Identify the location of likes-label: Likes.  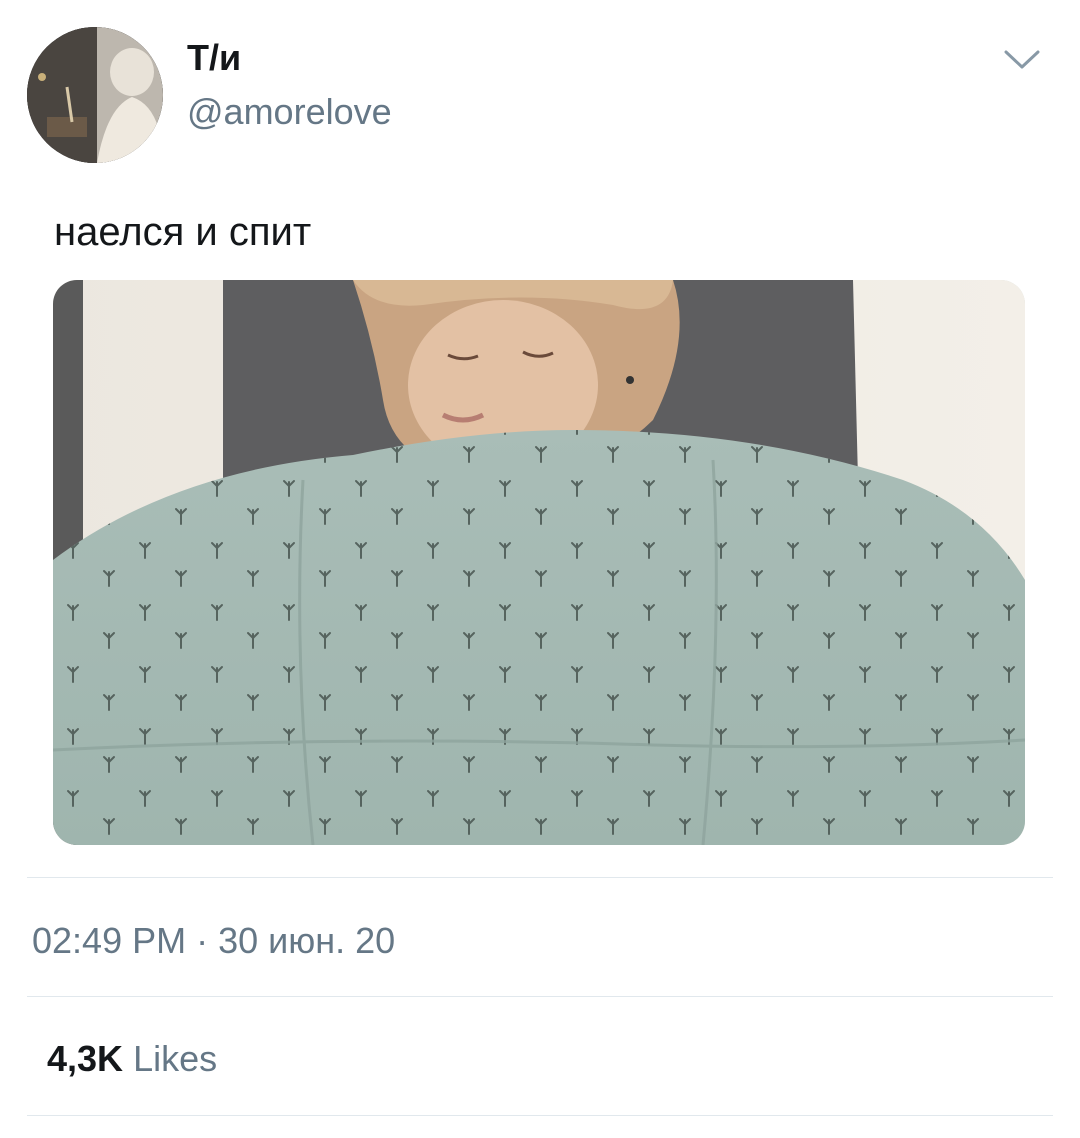
(175, 1058).